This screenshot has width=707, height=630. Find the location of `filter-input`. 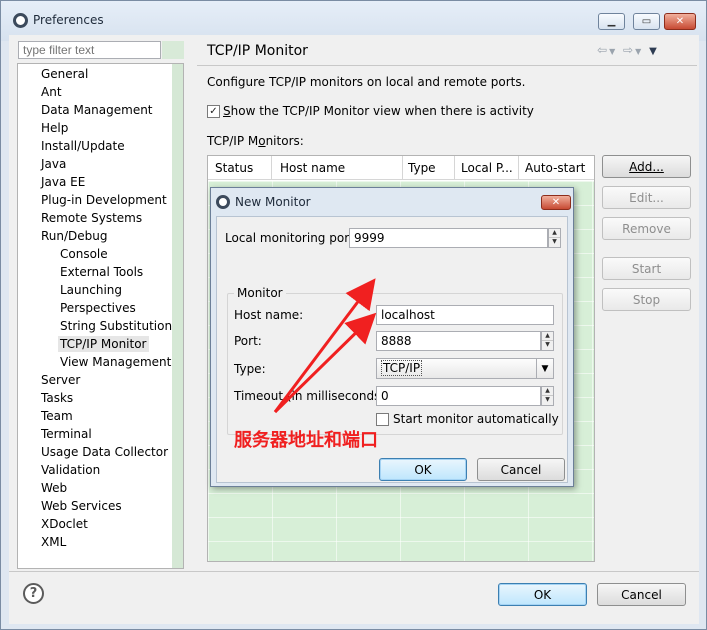

filter-input is located at coordinates (89, 50).